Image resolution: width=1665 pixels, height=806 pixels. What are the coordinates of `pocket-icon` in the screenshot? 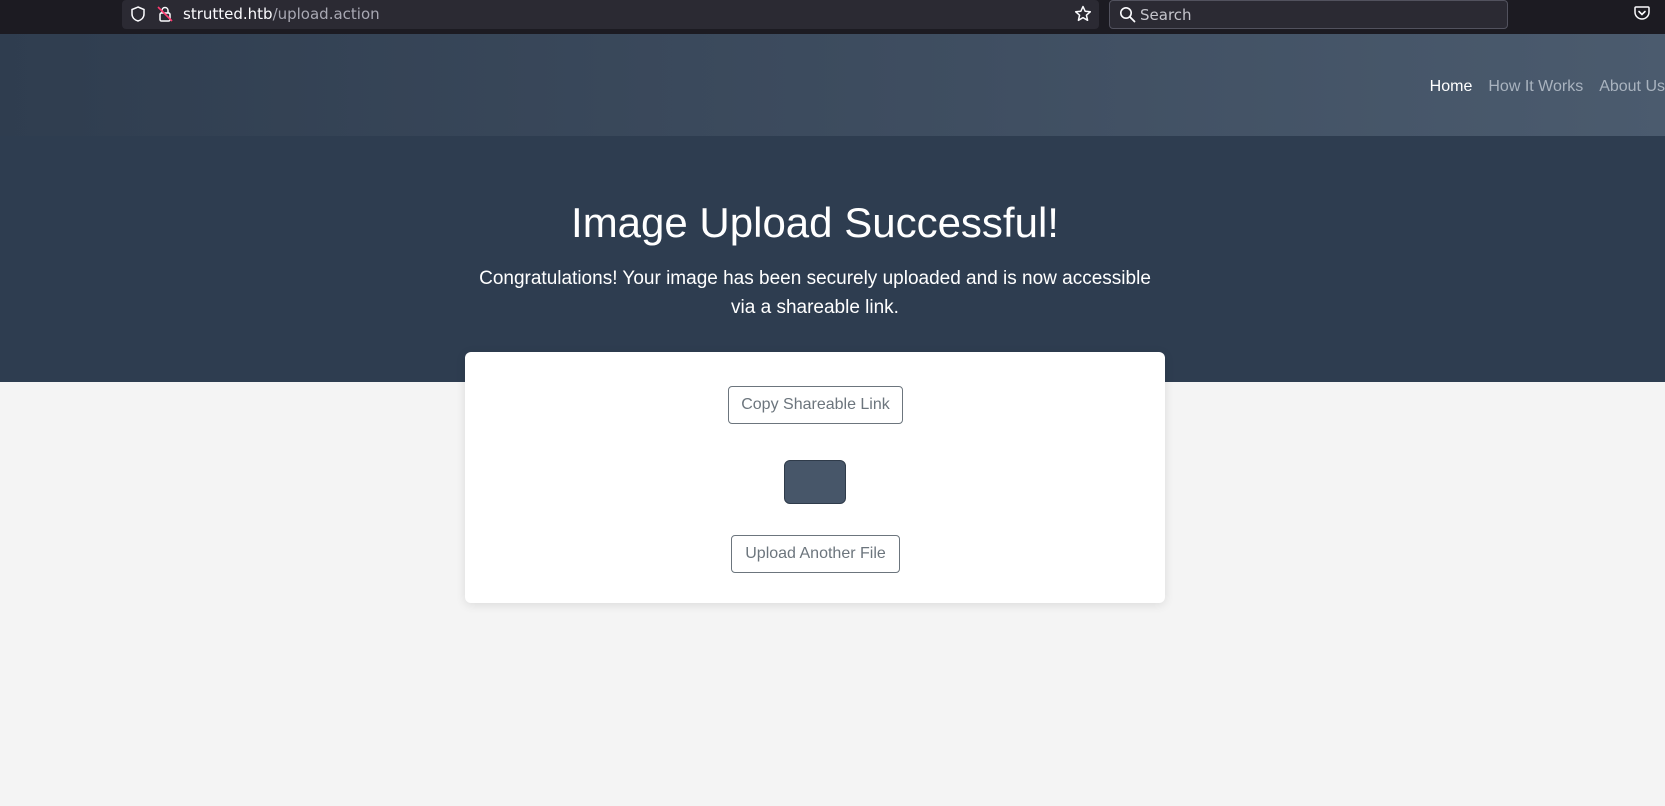 It's located at (1642, 13).